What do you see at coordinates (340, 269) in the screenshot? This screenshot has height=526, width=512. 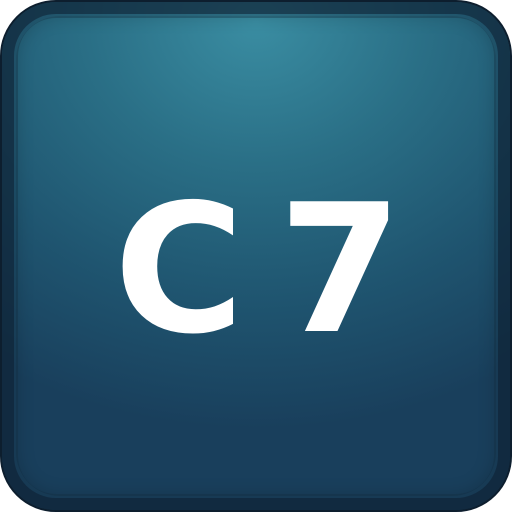 I see `app-icon-digit: 7` at bounding box center [340, 269].